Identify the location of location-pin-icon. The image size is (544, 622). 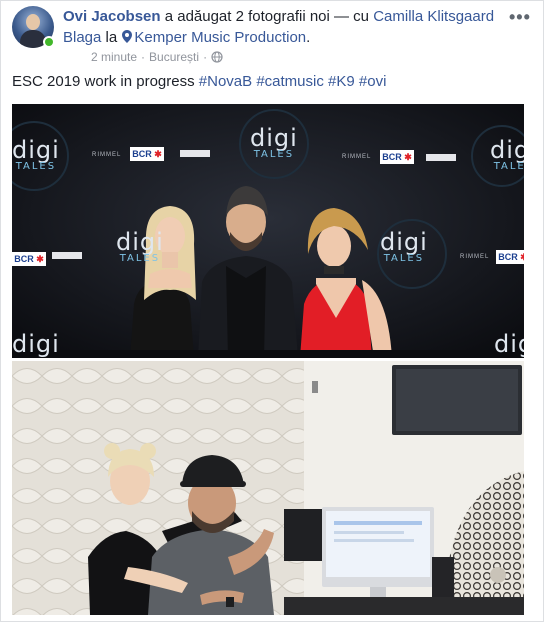
(127, 36).